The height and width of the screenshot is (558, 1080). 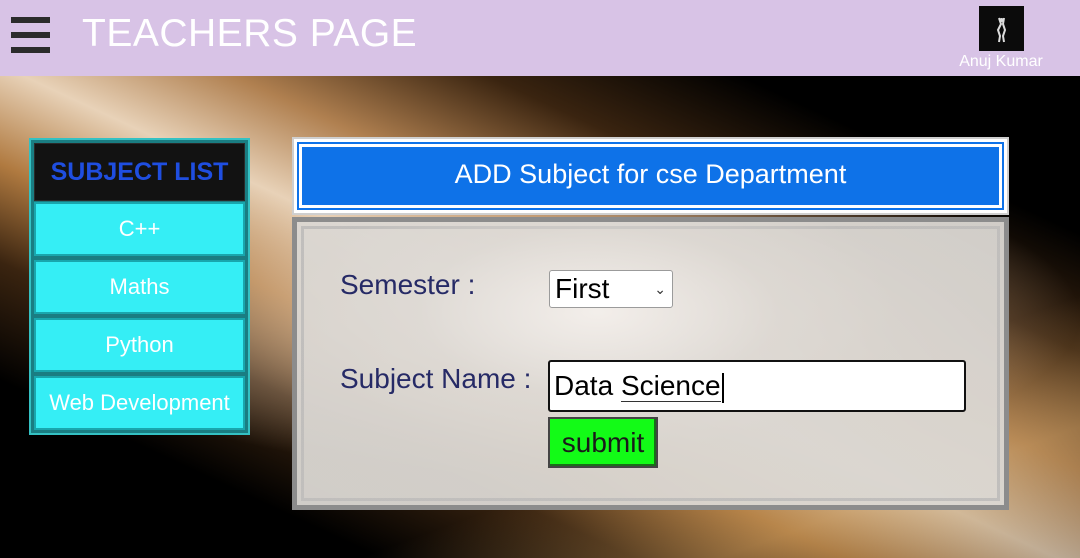 What do you see at coordinates (540, 38) in the screenshot?
I see `top-header: TEACHERS PAGE Anuj Kumar` at bounding box center [540, 38].